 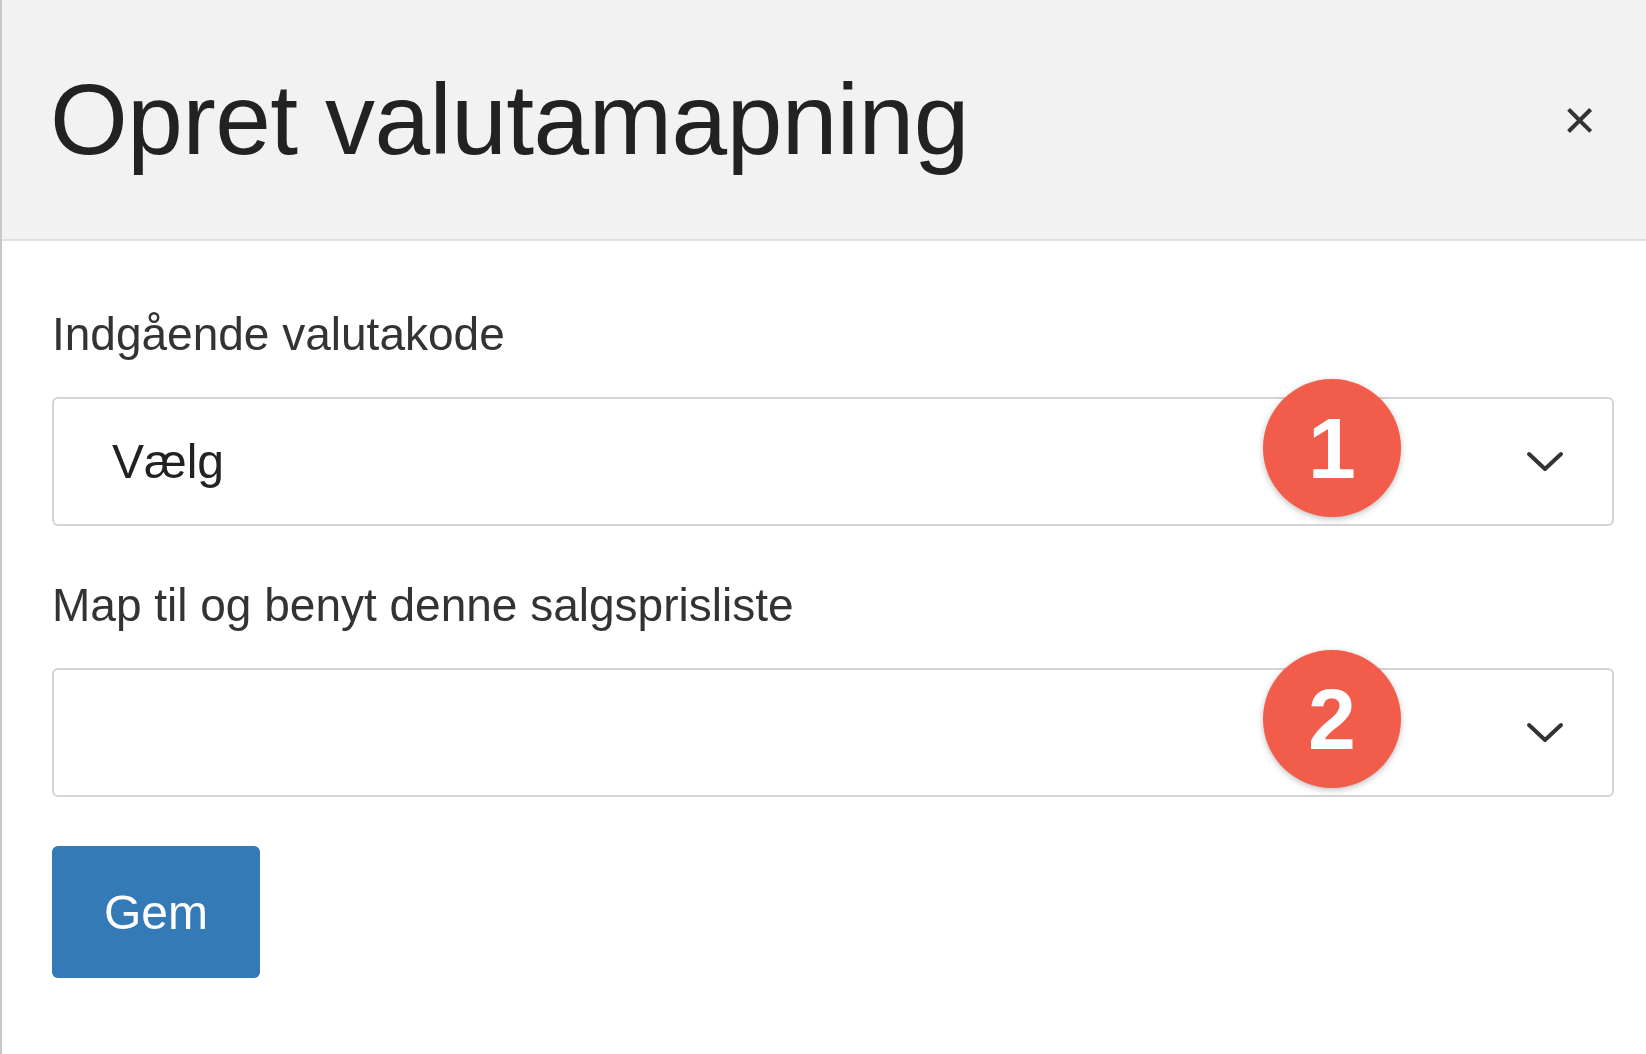 What do you see at coordinates (279, 334) in the screenshot?
I see `field-label: Indgående valutakode` at bounding box center [279, 334].